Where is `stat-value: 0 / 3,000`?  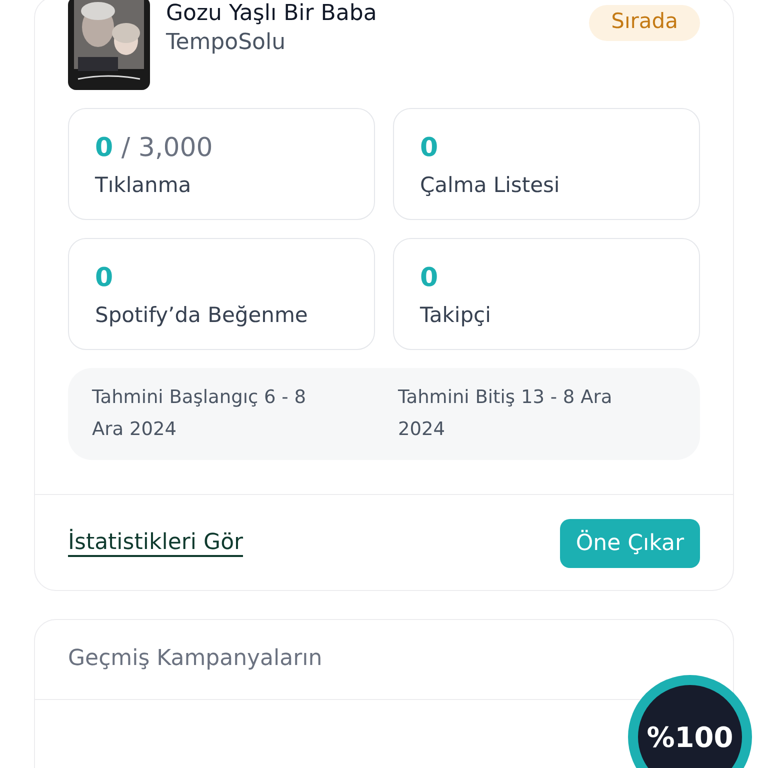
stat-value: 0 / 3,000 is located at coordinates (154, 148).